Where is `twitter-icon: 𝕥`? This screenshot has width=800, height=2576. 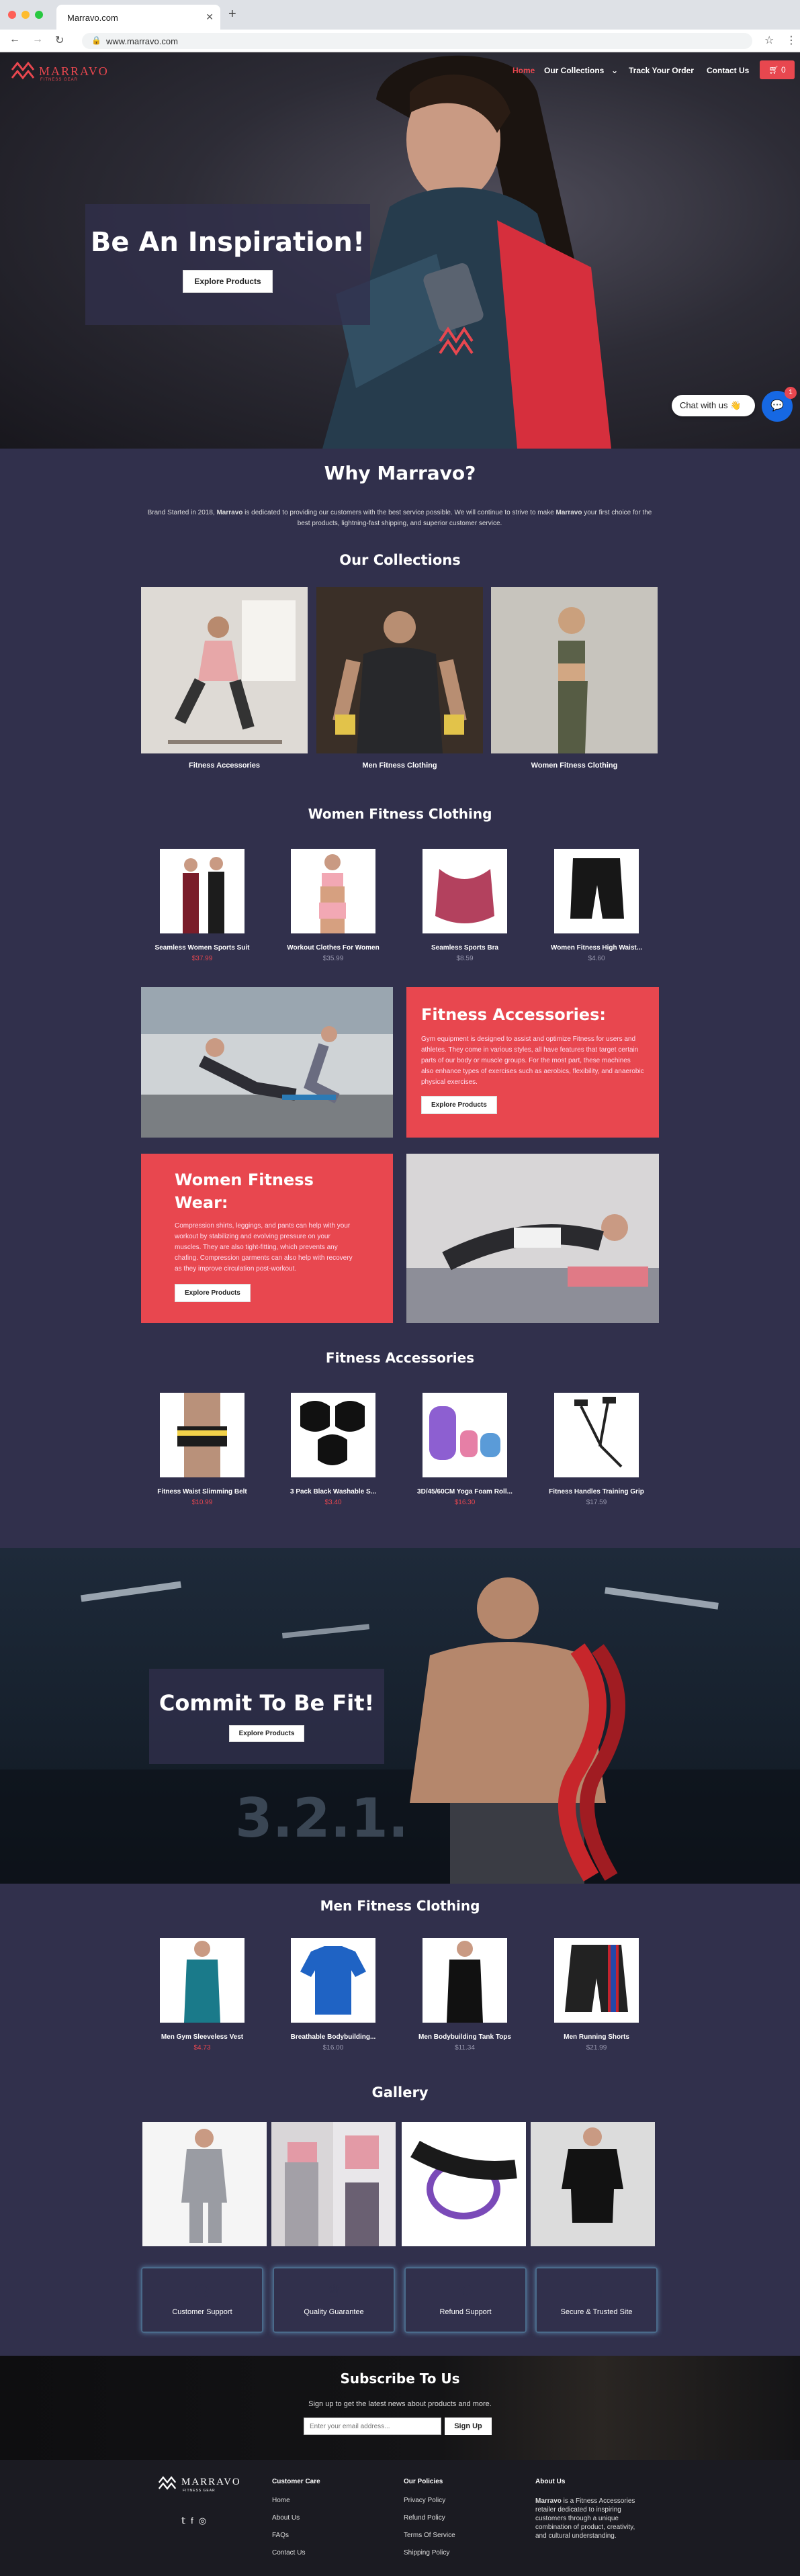 twitter-icon: 𝕥 is located at coordinates (186, 2521).